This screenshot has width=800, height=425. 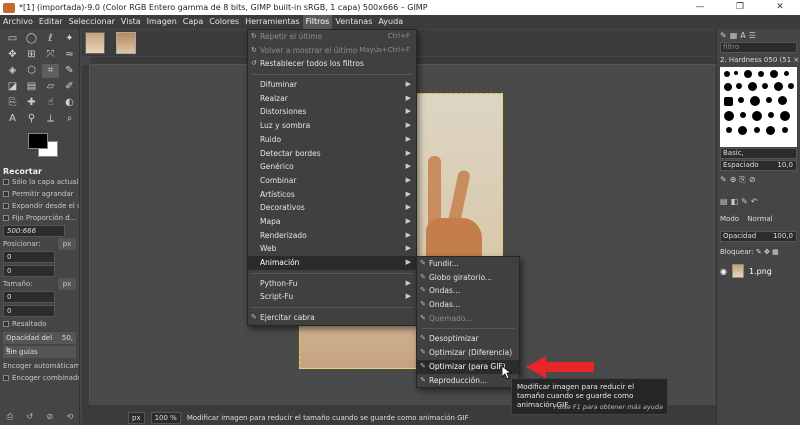 I want to click on menu-vista: Vista, so click(x=131, y=22).